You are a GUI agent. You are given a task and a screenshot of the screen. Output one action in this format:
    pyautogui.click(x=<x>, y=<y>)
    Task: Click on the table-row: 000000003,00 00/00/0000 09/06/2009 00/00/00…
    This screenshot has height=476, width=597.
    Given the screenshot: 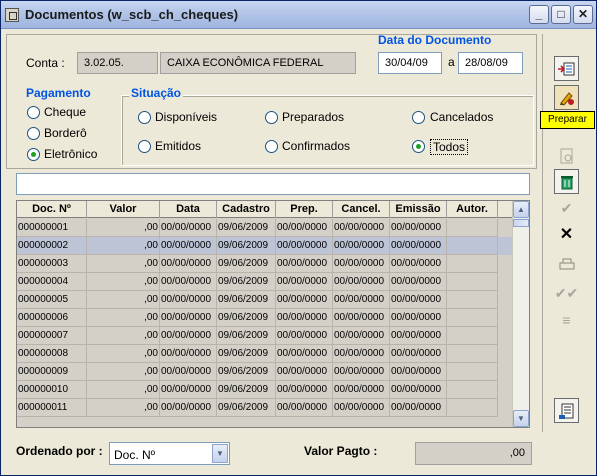 What is the action you would take?
    pyautogui.click(x=266, y=264)
    